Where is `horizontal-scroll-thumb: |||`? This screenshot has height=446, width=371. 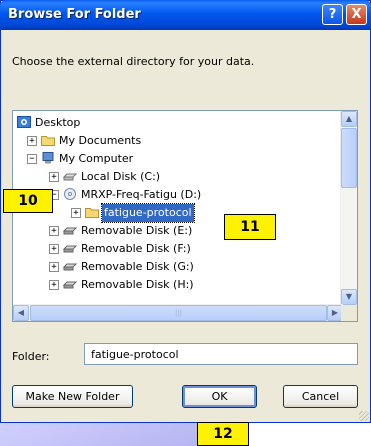 horizontal-scroll-thumb: ||| is located at coordinates (178, 313).